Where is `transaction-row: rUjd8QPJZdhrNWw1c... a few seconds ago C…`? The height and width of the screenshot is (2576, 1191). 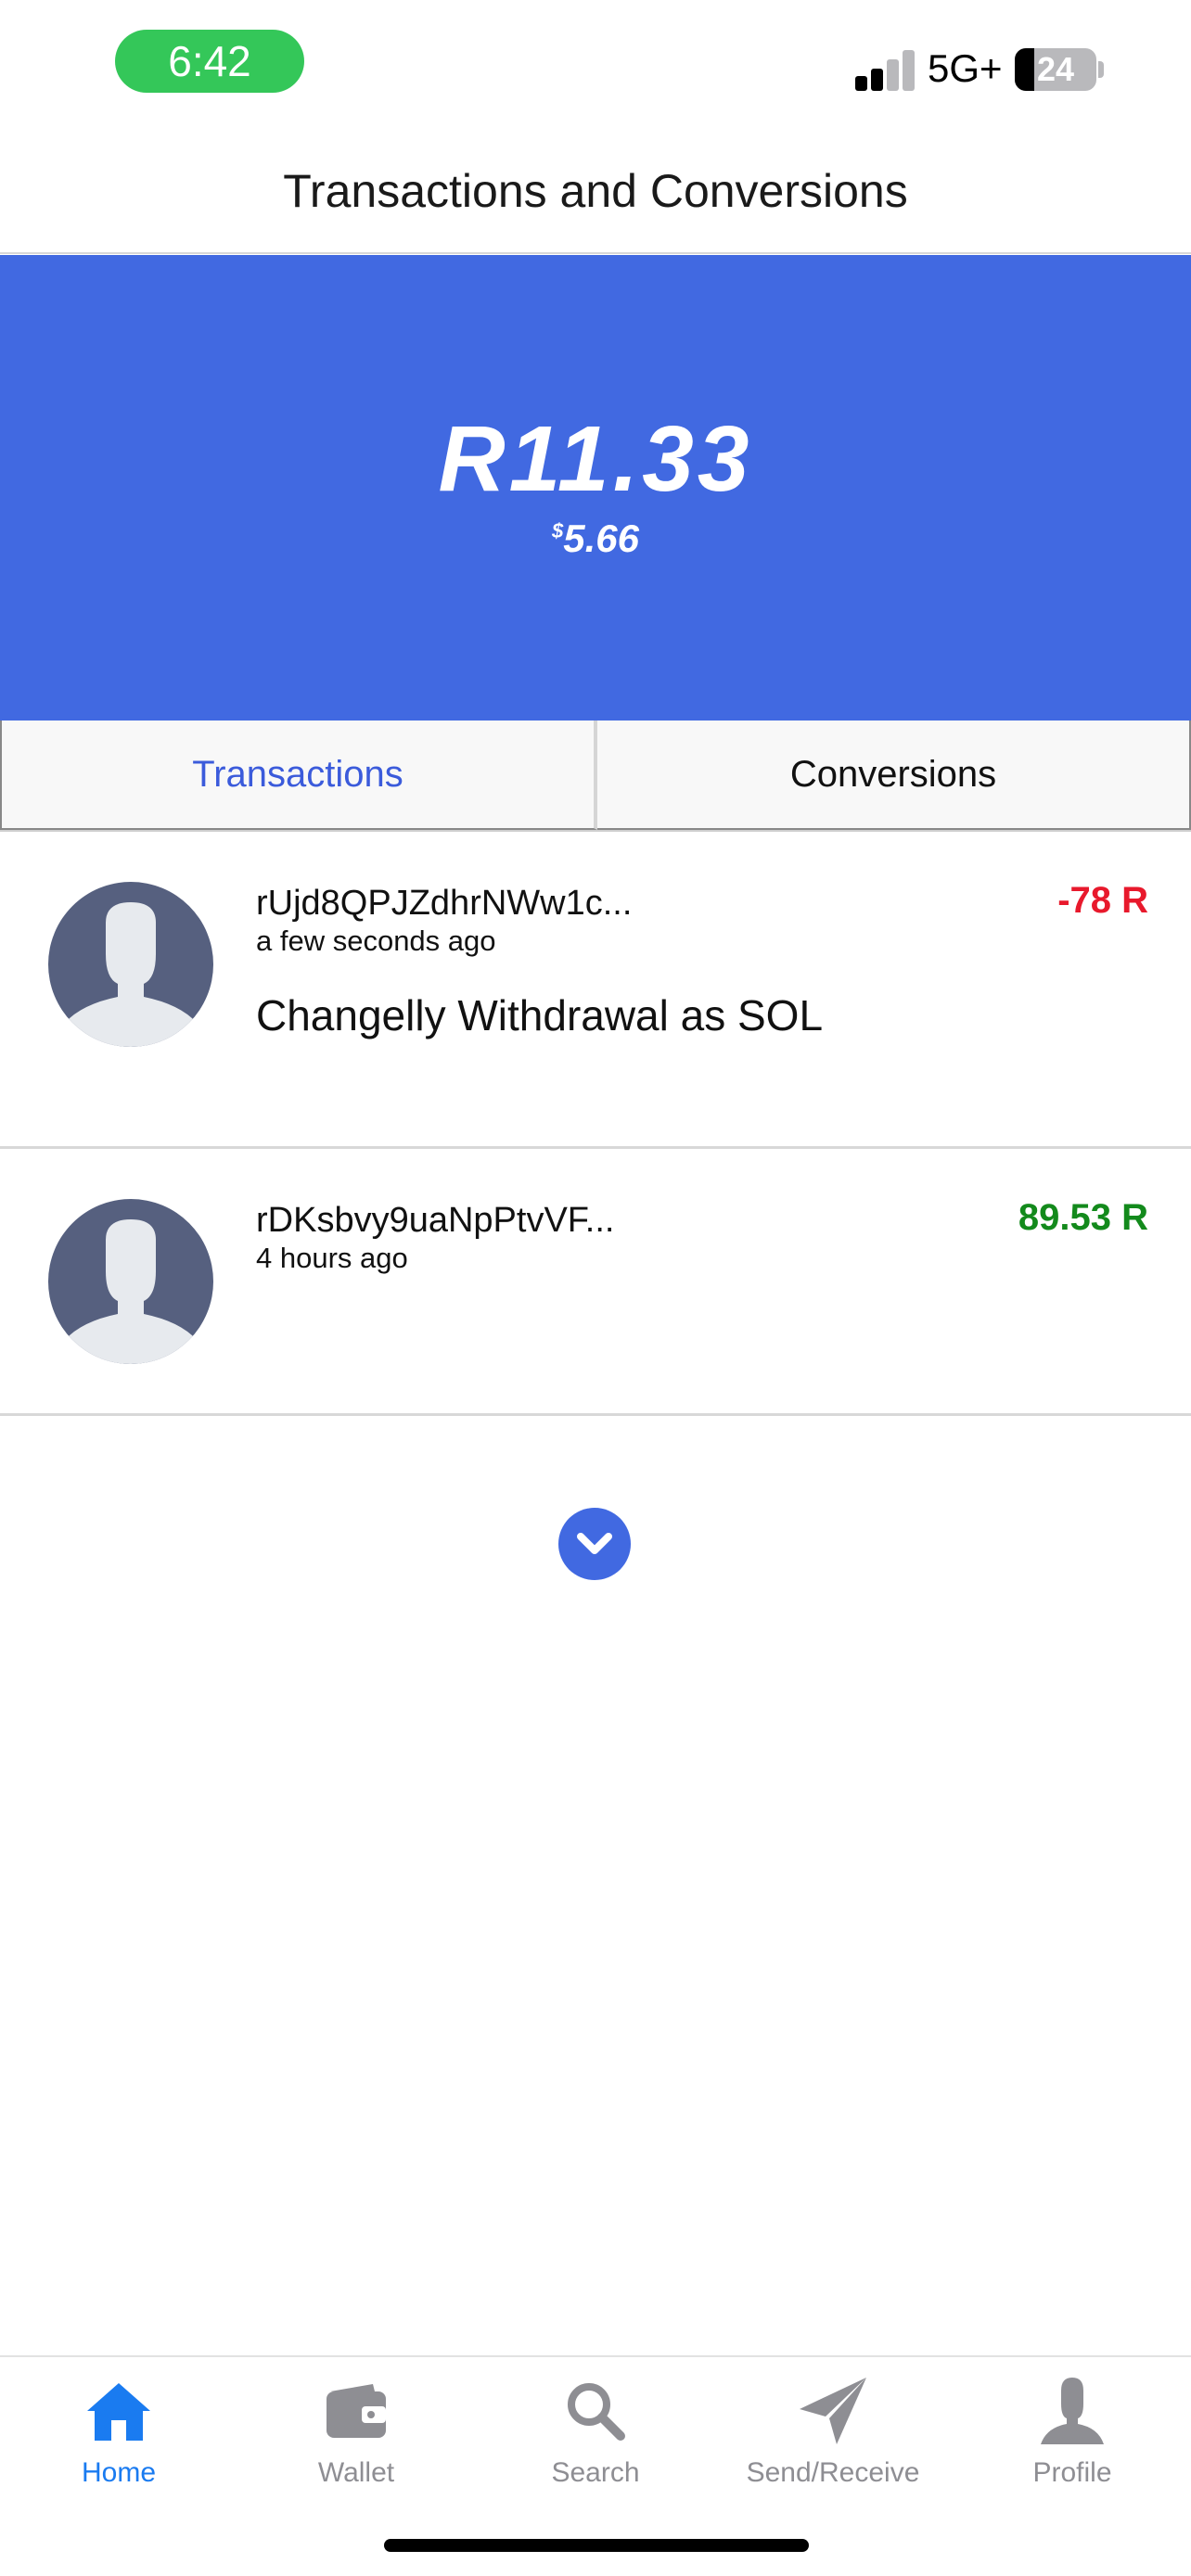
transaction-row: rUjd8QPJZdhrNWw1c... a few seconds ago C… is located at coordinates (595, 990).